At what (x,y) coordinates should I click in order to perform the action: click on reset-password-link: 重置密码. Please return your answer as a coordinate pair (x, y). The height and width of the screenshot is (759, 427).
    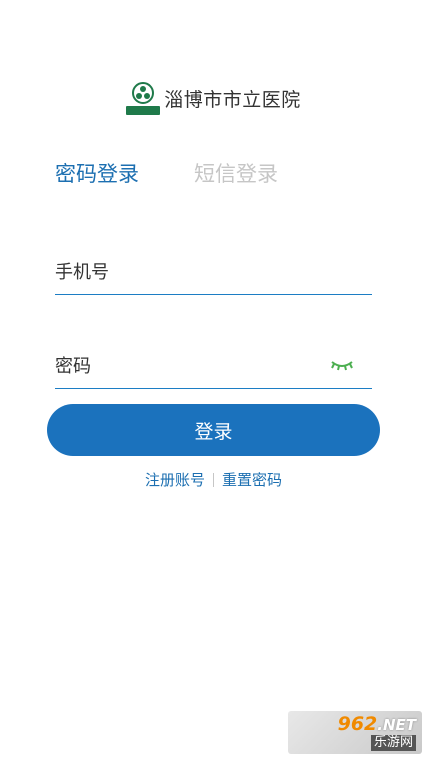
    Looking at the image, I should click on (252, 479).